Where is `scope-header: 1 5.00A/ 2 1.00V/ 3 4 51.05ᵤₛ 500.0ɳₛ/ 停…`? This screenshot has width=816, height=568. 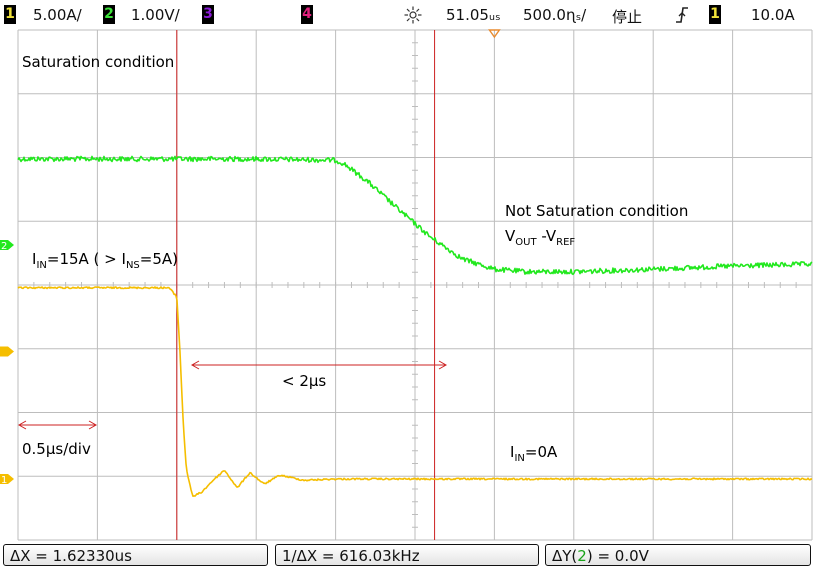 scope-header: 1 5.00A/ 2 1.00V/ 3 4 51.05ᵤₛ 500.0ɳₛ/ 停… is located at coordinates (408, 15).